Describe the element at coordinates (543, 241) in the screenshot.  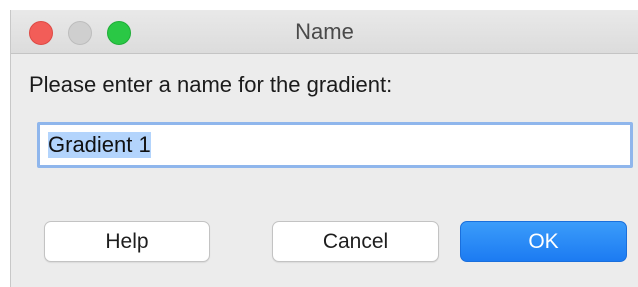
I see `ok-button: OK` at that location.